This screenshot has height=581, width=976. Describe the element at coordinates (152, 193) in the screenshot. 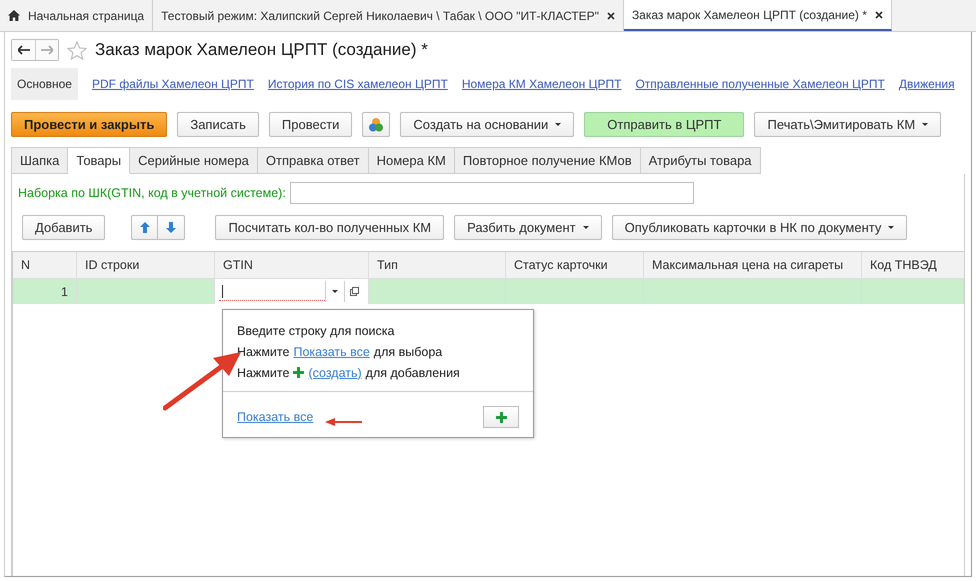

I see `field-label: Наборка по ШК(GTIN, код в учетной системе):` at that location.